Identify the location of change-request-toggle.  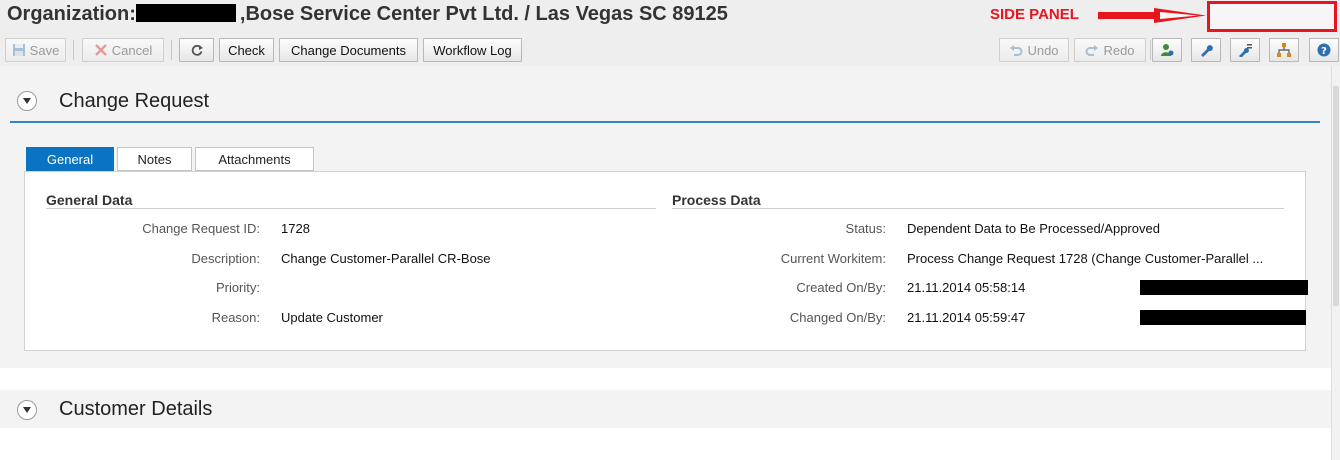
(27, 101).